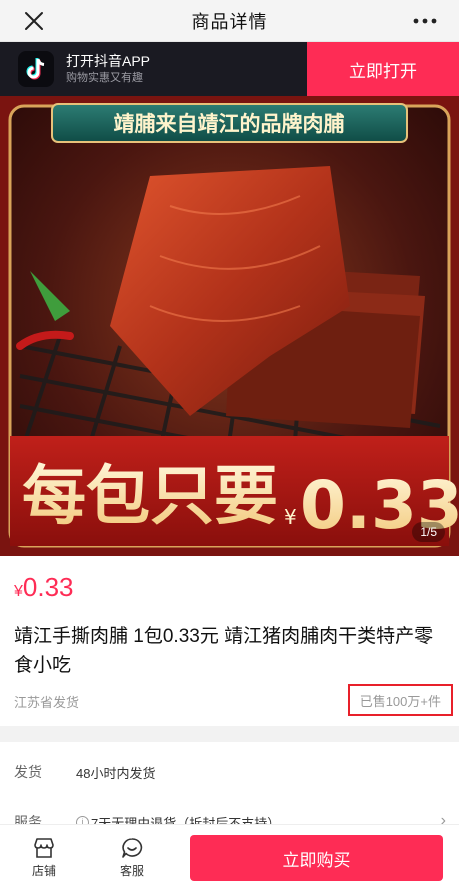 The width and height of the screenshot is (459, 895). Describe the element at coordinates (428, 532) in the screenshot. I see `image-counter: 1/5` at that location.